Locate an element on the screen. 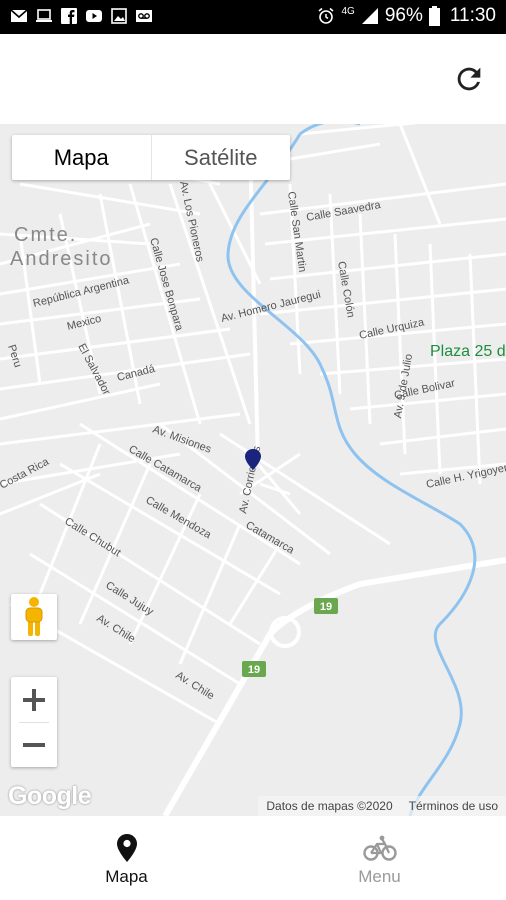  system-status: 4G 96% 11:30 is located at coordinates (406, 16).